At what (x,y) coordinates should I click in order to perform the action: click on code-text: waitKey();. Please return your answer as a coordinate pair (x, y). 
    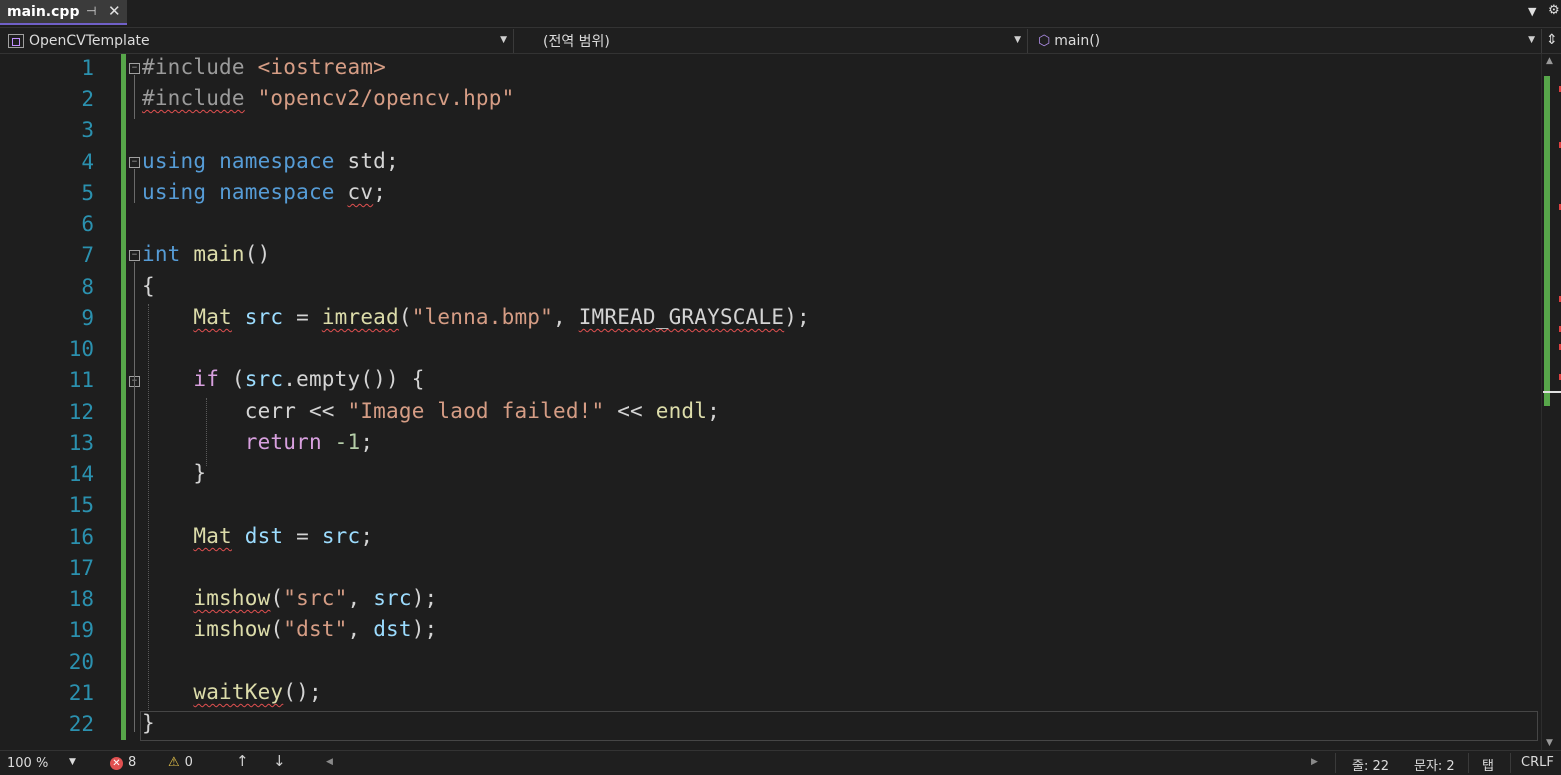
    Looking at the image, I should click on (257, 692).